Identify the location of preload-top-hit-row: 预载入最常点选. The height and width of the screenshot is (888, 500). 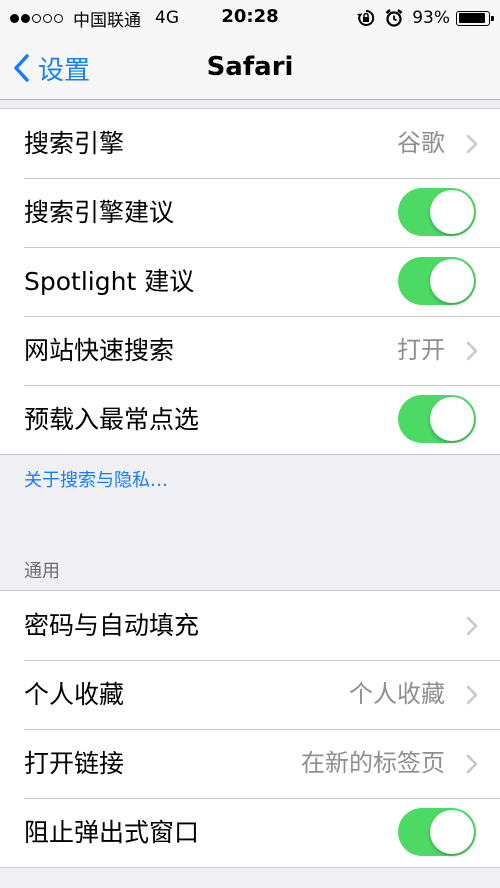
(250, 419).